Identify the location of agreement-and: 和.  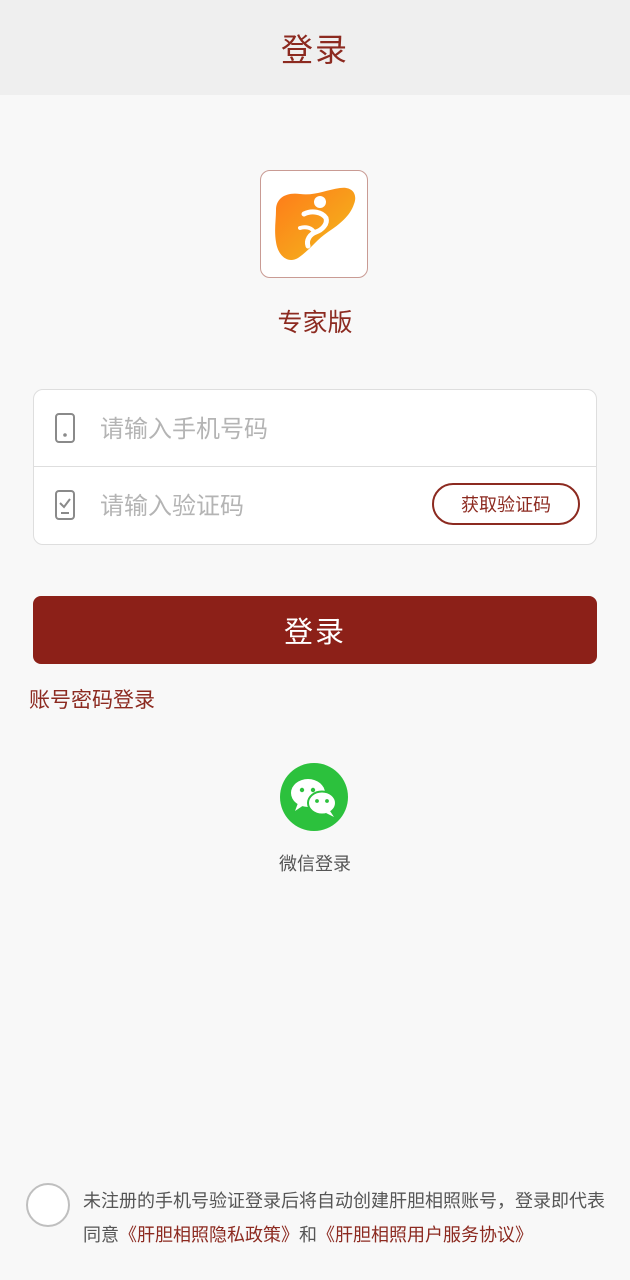
(308, 1235).